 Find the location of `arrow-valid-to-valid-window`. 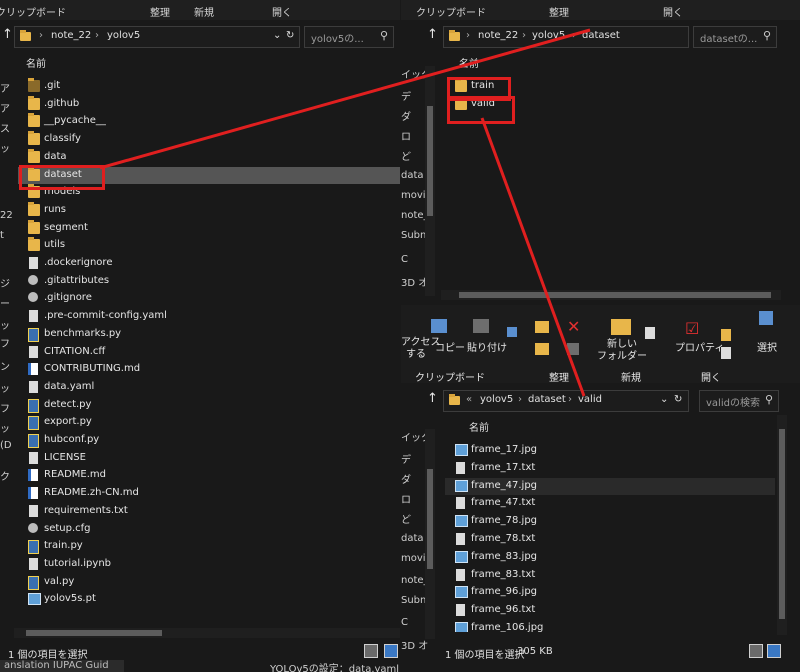

arrow-valid-to-valid-window is located at coordinates (533, 257).